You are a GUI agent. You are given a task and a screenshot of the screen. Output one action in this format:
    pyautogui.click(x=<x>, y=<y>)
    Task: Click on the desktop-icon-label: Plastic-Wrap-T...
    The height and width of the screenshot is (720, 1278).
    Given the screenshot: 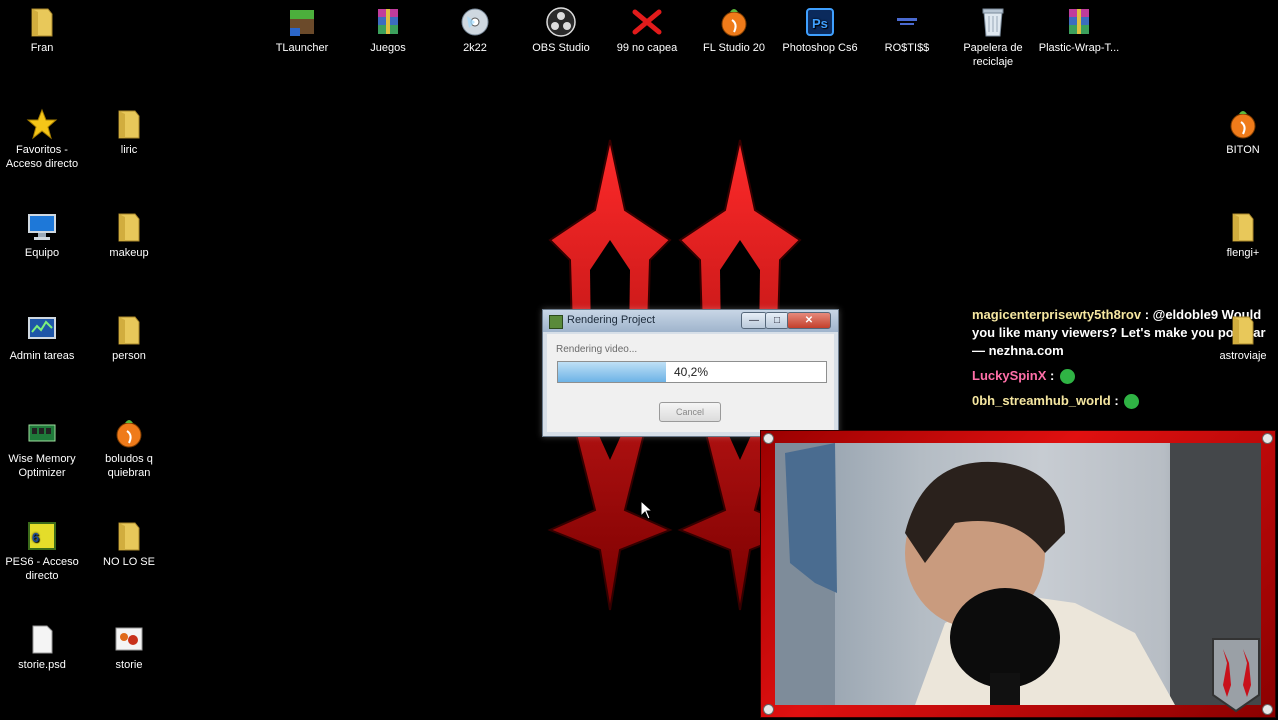 What is the action you would take?
    pyautogui.click(x=1079, y=48)
    